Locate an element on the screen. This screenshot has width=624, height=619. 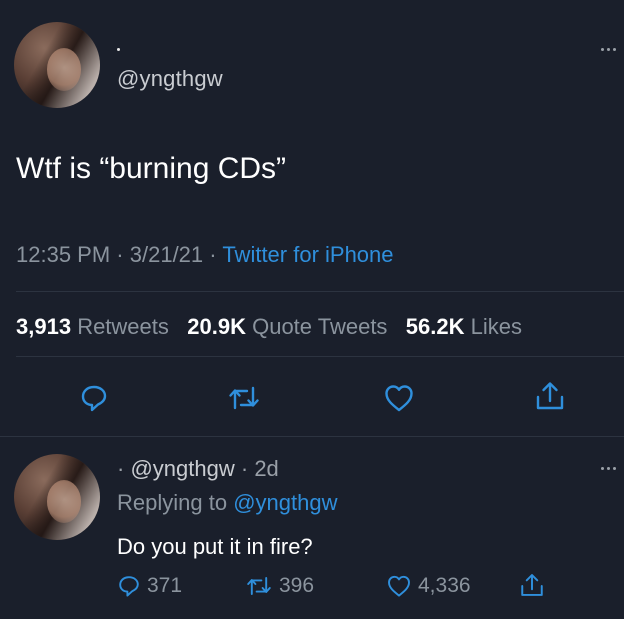
retweet-button is located at coordinates (244, 398).